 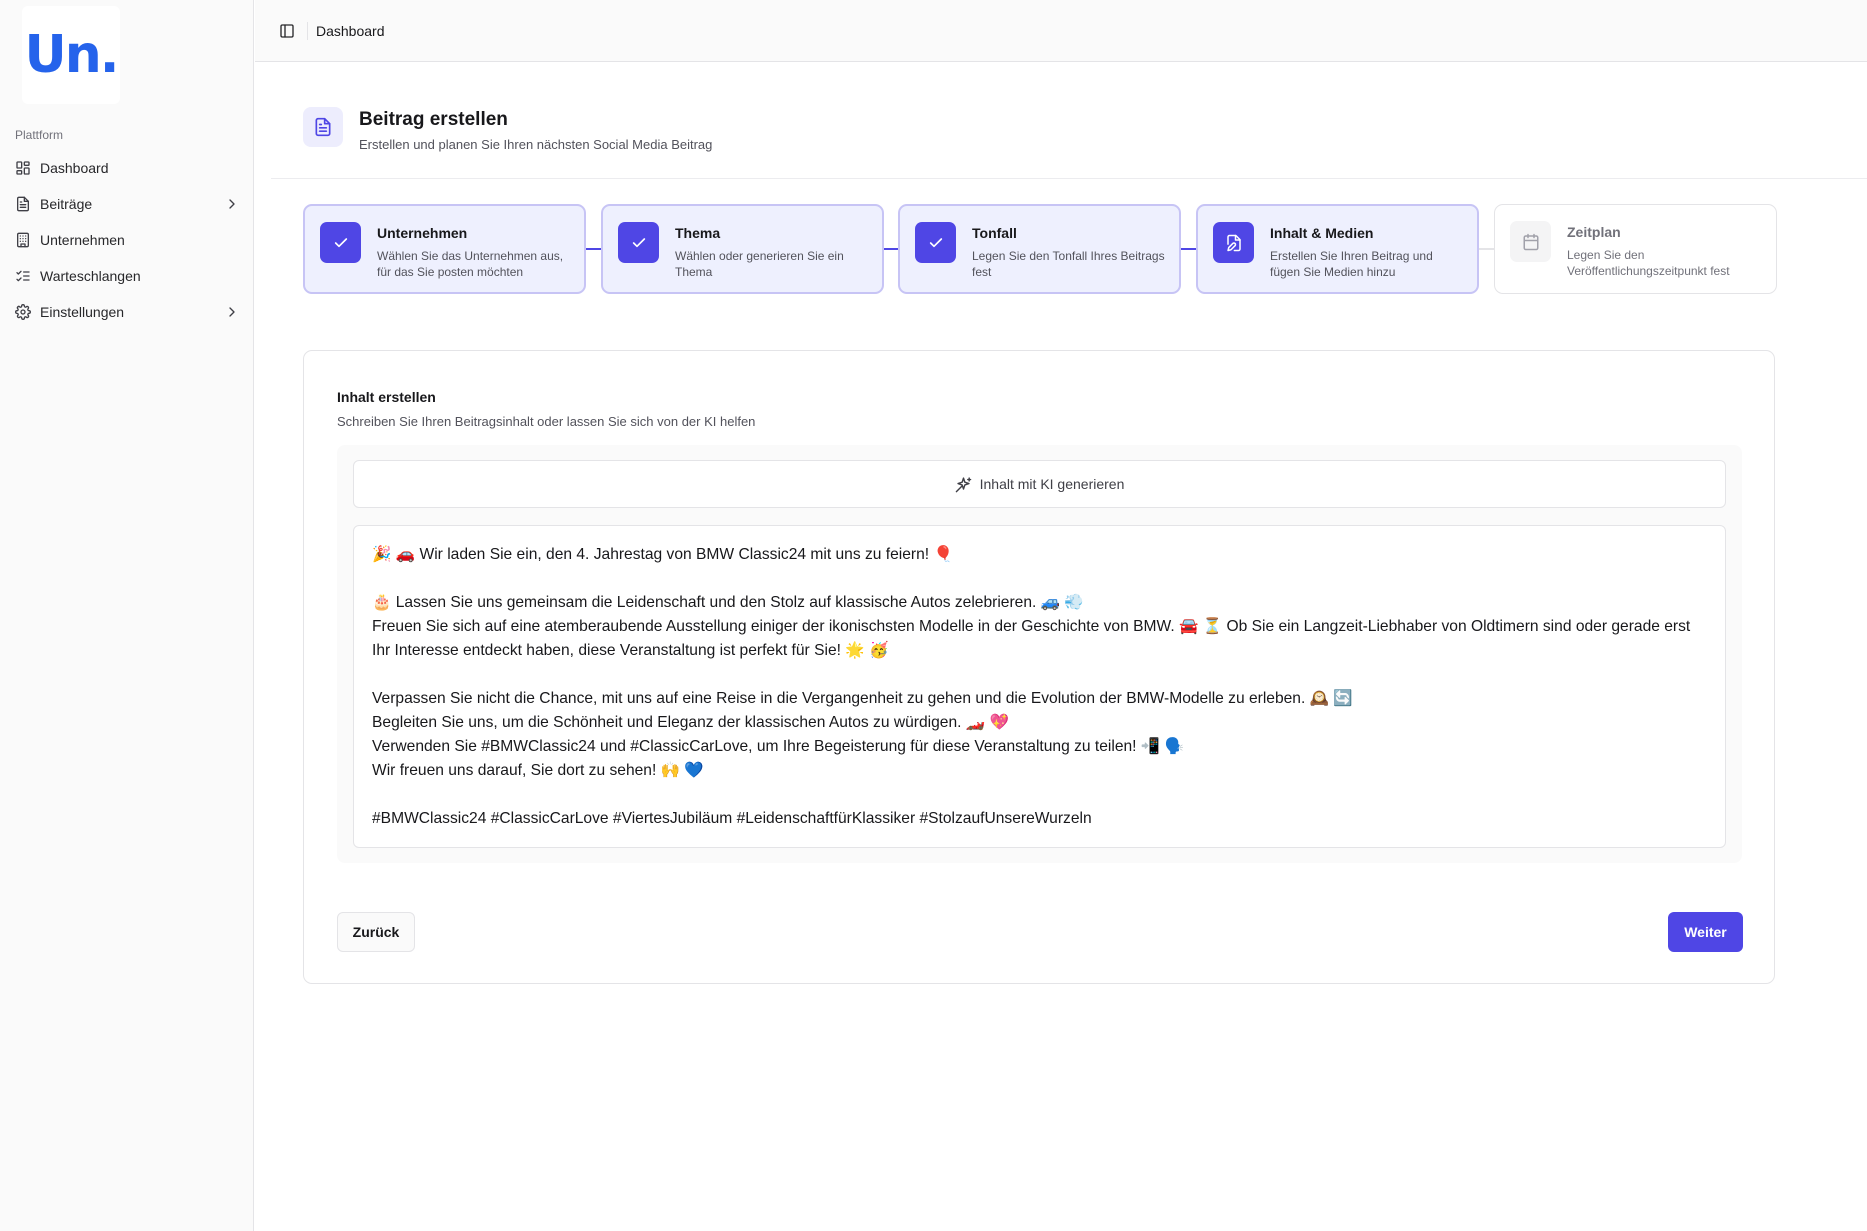 What do you see at coordinates (350, 31) in the screenshot?
I see `breadcrumb: Dashboard` at bounding box center [350, 31].